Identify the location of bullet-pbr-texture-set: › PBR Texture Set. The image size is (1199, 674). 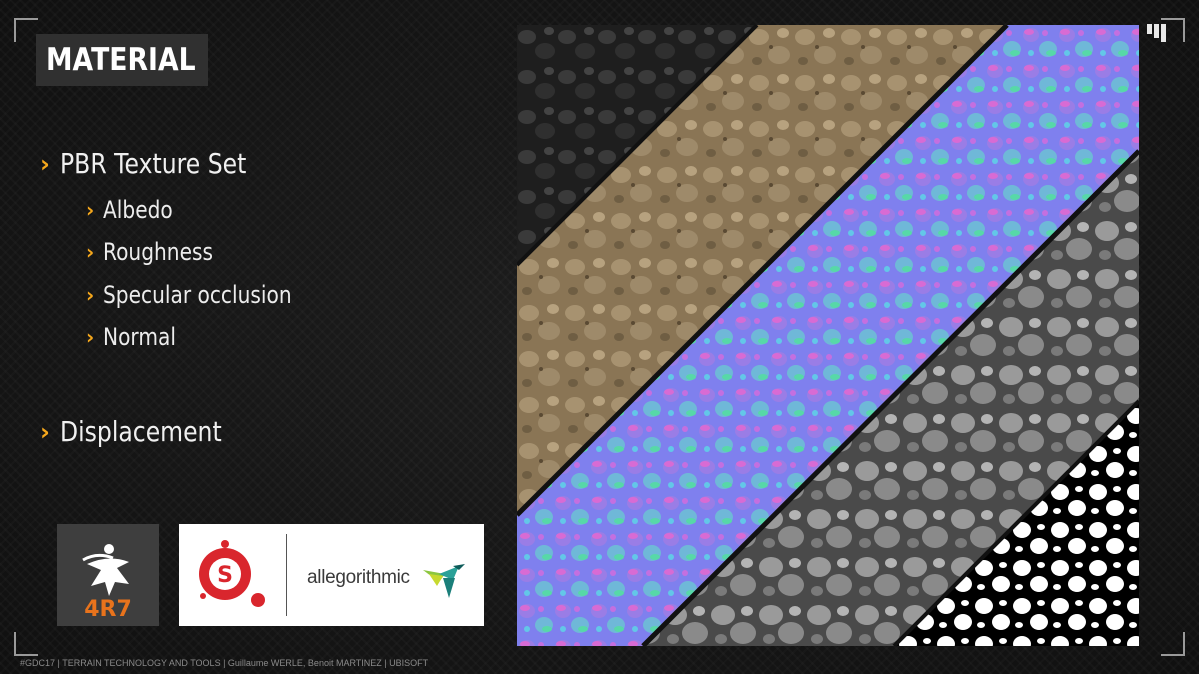
(161, 163).